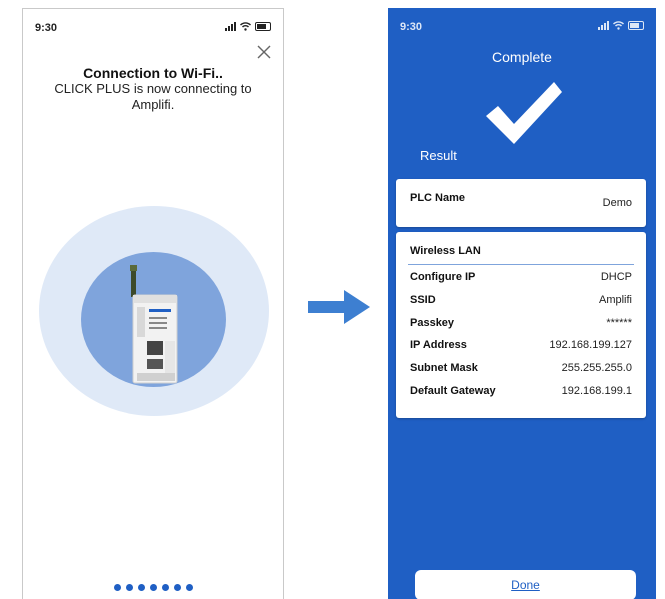  What do you see at coordinates (524, 113) in the screenshot?
I see `checkmark-icon` at bounding box center [524, 113].